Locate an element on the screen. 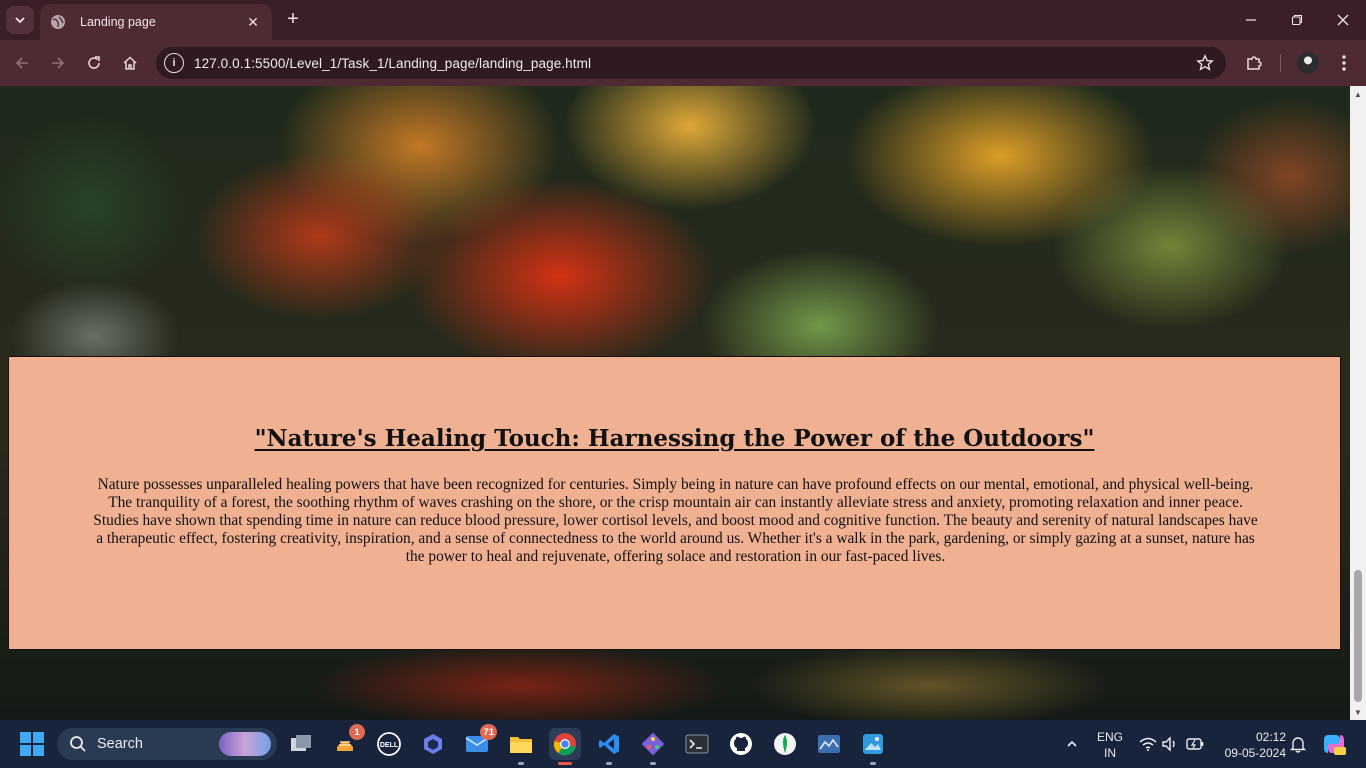  home-icon is located at coordinates (130, 63).